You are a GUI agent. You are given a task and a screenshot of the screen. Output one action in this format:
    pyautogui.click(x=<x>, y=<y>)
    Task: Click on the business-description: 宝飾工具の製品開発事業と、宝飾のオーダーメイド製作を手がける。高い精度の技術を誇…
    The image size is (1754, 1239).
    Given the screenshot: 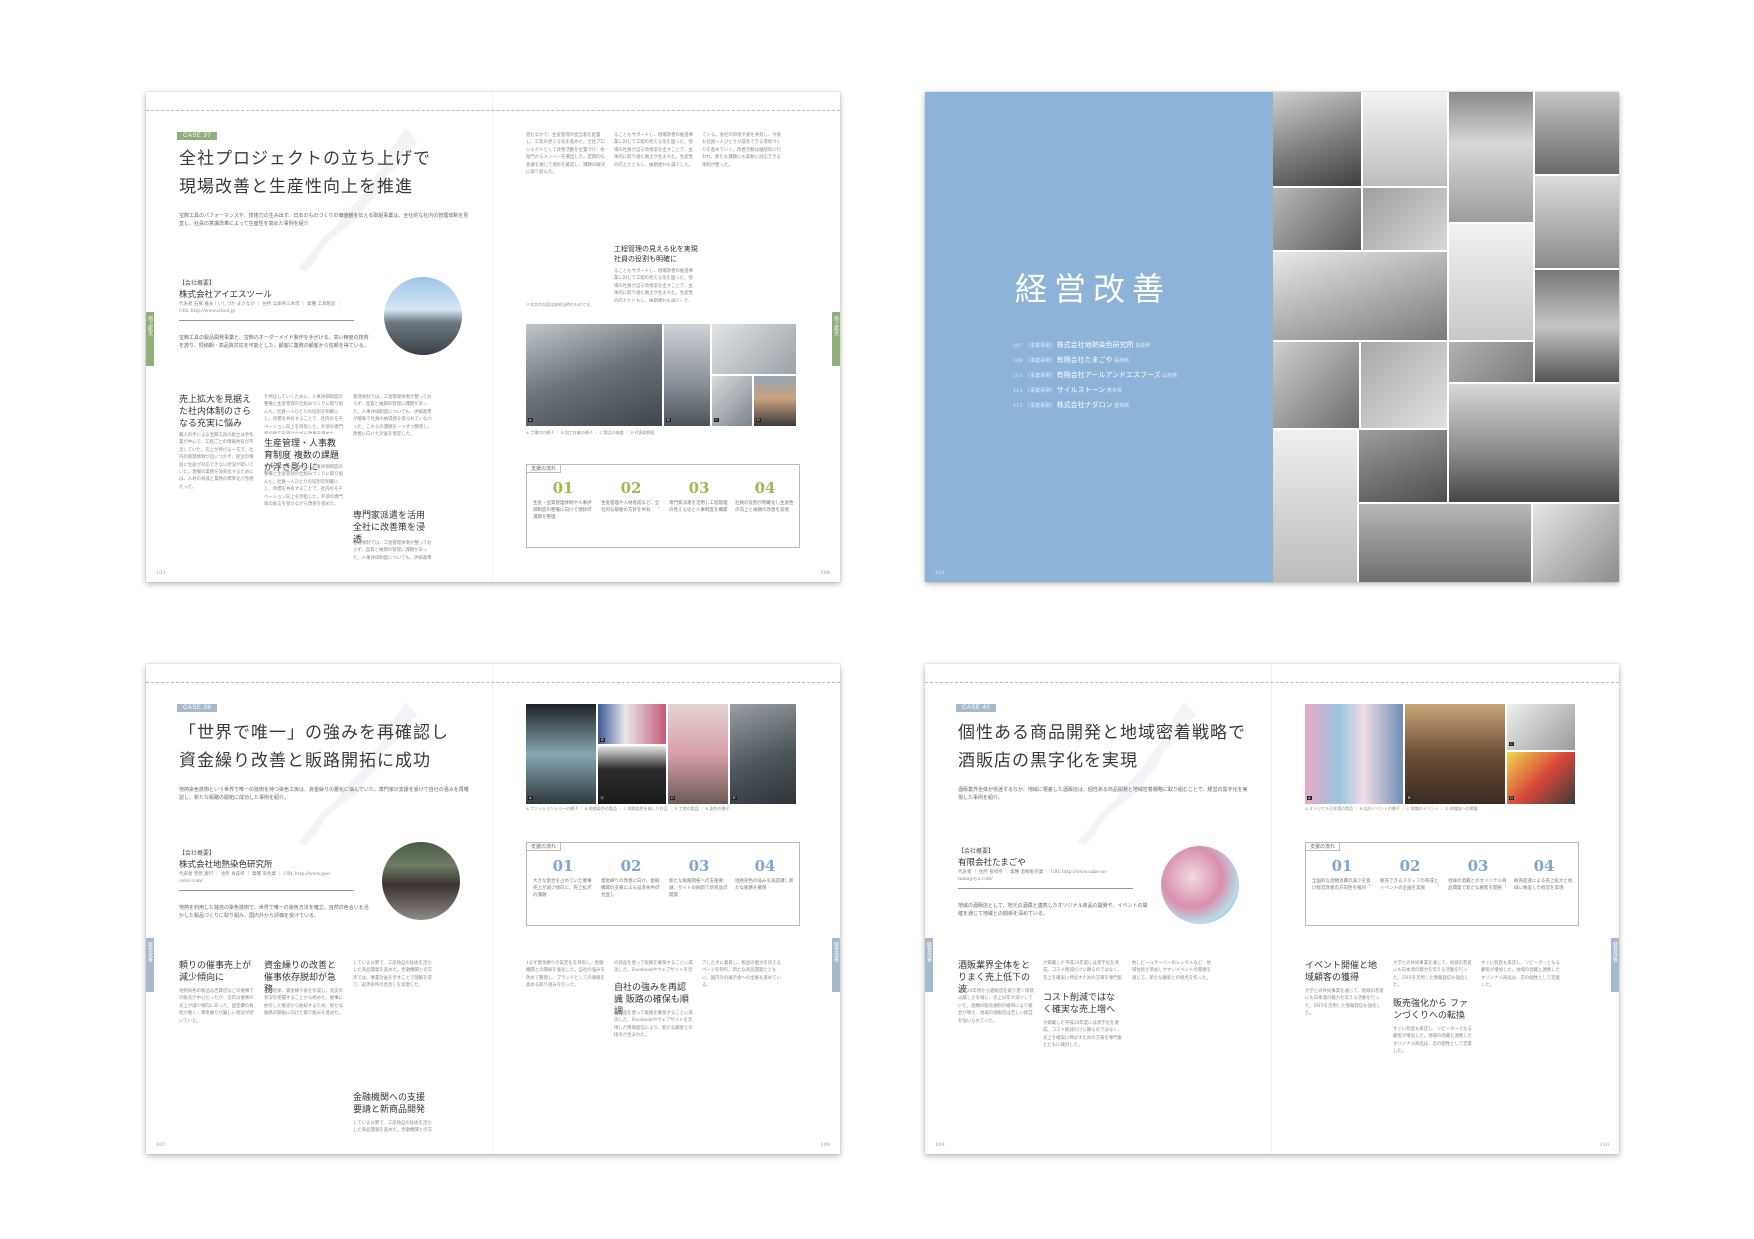 What is the action you would take?
    pyautogui.click(x=274, y=342)
    